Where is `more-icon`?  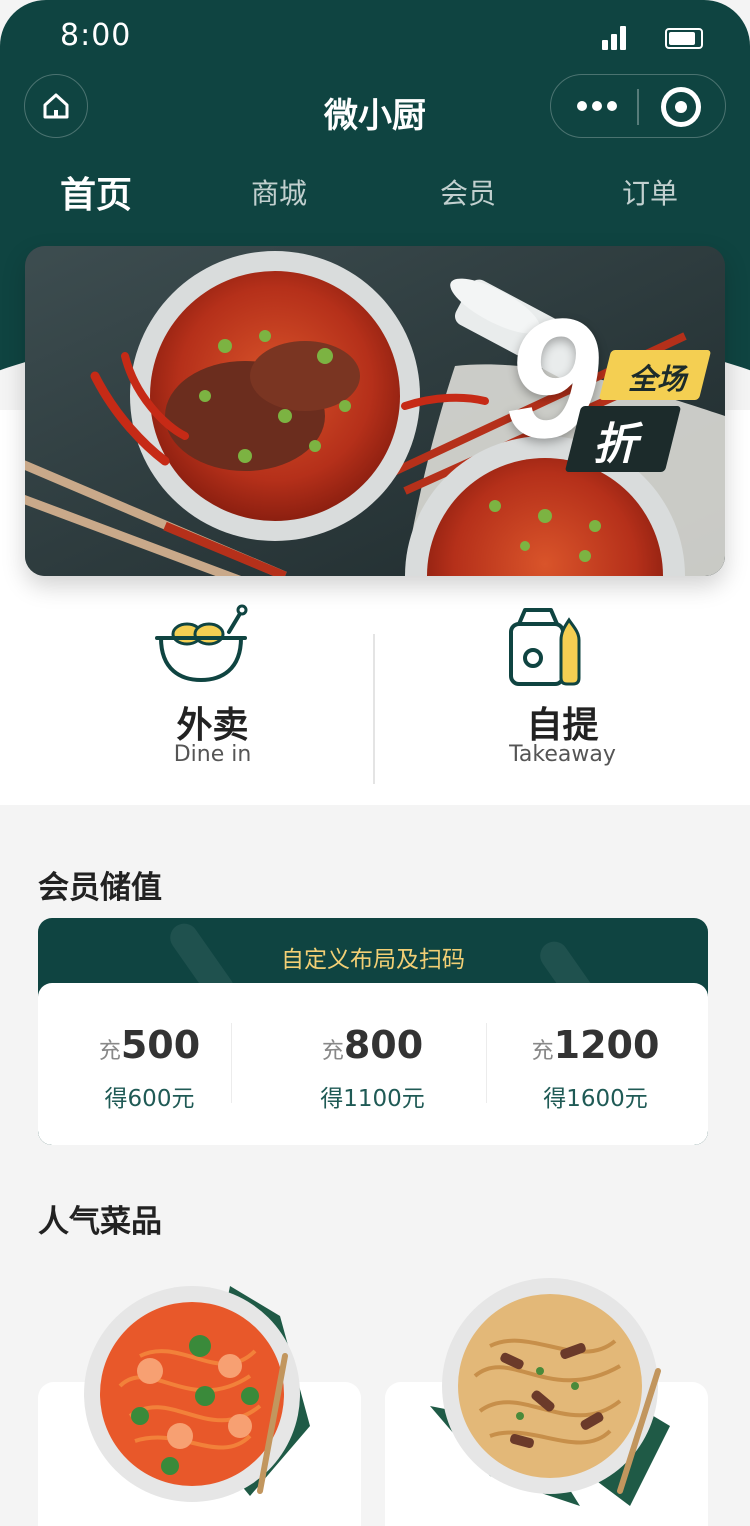 more-icon is located at coordinates (597, 107).